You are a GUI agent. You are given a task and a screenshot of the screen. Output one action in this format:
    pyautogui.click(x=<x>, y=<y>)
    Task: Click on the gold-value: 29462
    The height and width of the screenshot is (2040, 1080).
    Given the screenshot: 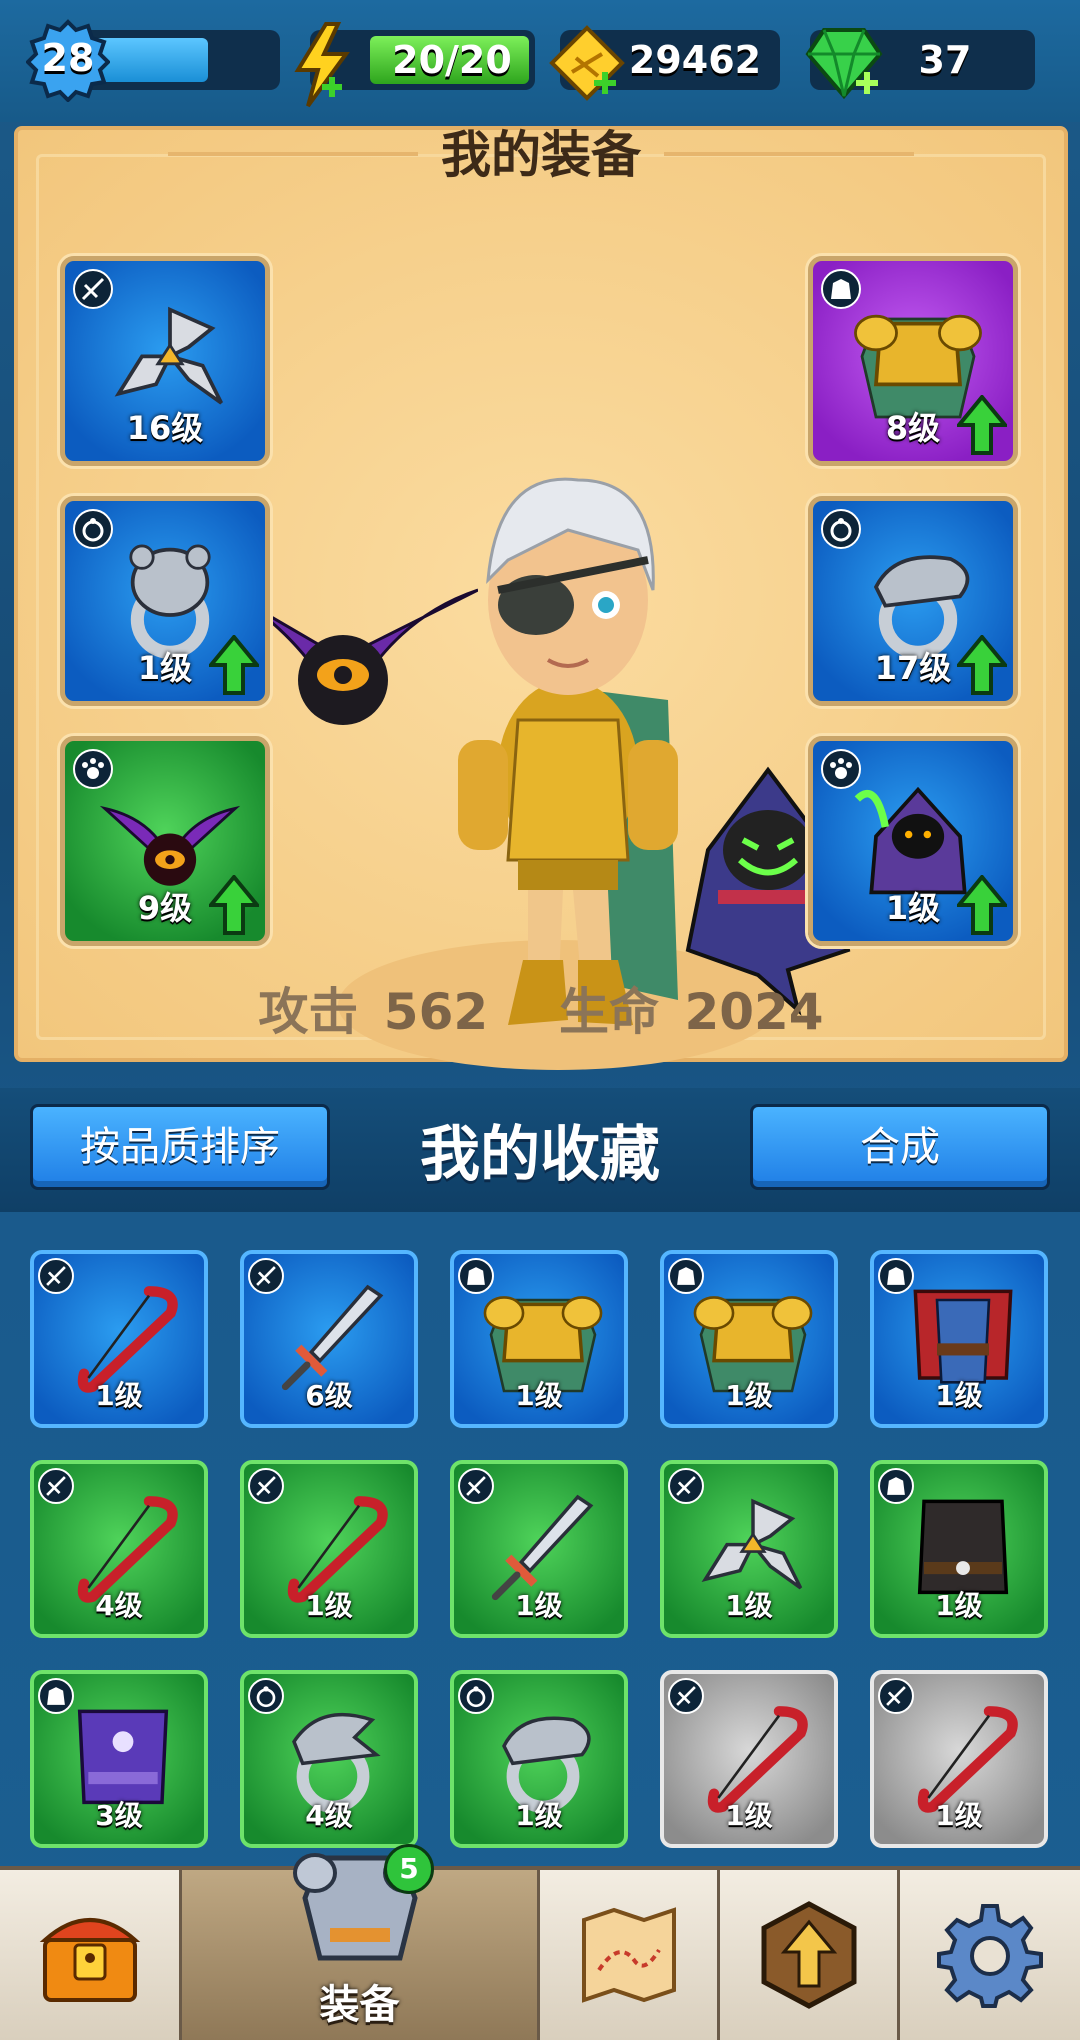 What is the action you would take?
    pyautogui.click(x=695, y=60)
    